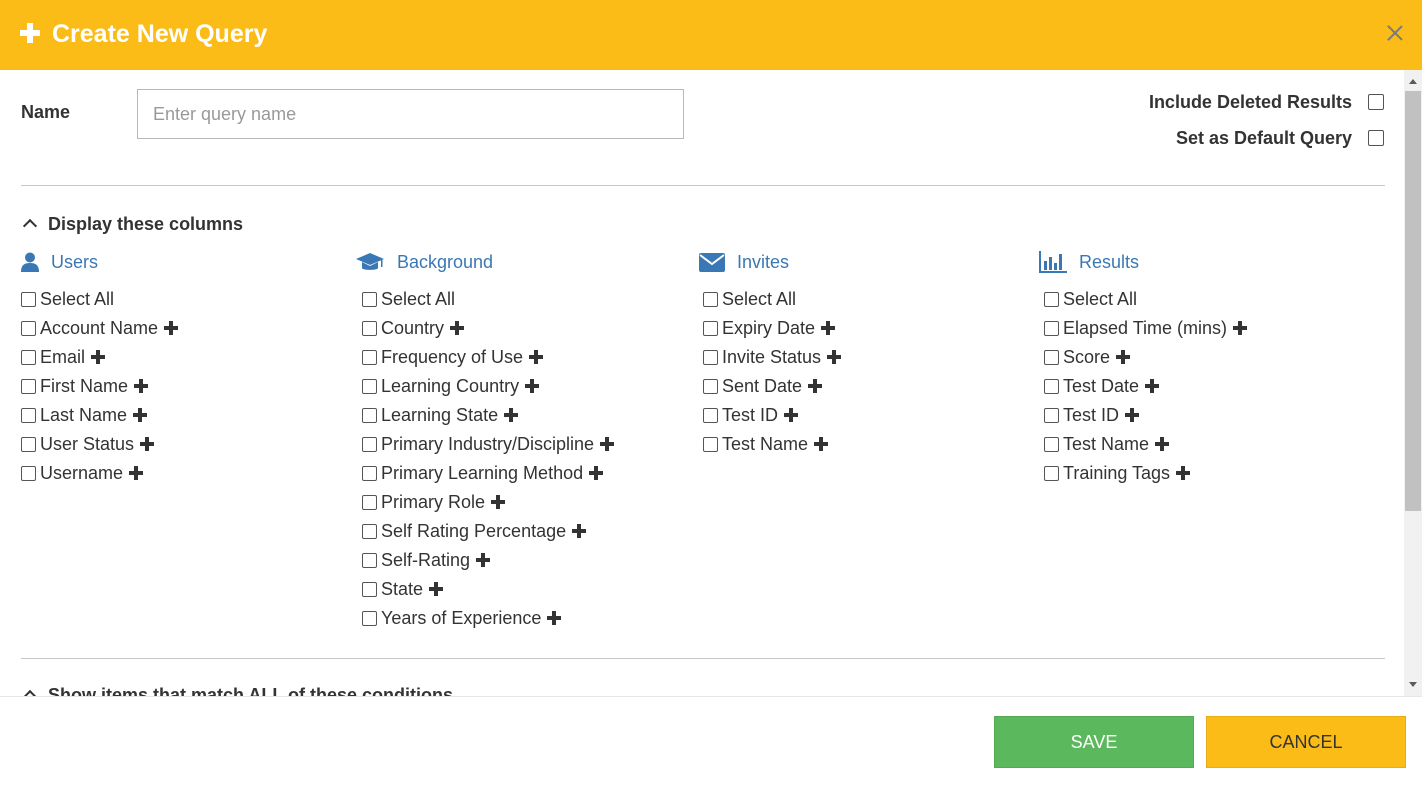 Image resolution: width=1422 pixels, height=786 pixels. Describe the element at coordinates (63, 357) in the screenshot. I see `column-option: Email` at that location.